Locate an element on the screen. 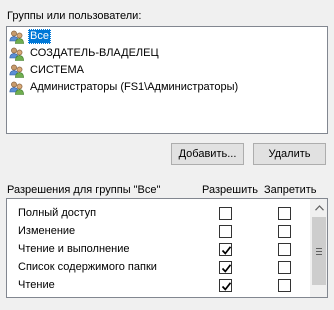 This screenshot has height=310, width=334. deny-column-header: Запретить is located at coordinates (290, 190).